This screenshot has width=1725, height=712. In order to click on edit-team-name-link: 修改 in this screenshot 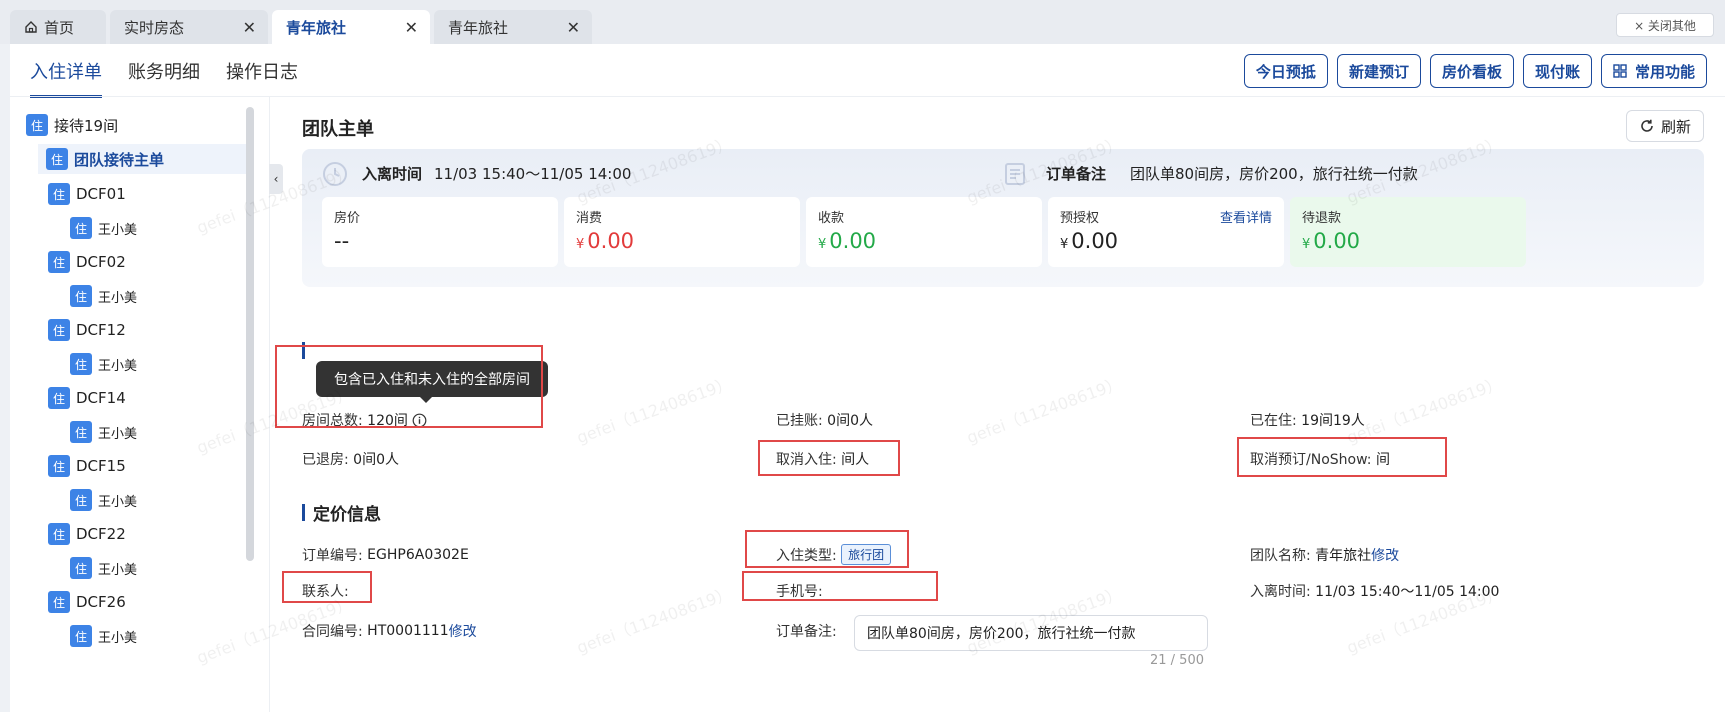, I will do `click(1385, 555)`.